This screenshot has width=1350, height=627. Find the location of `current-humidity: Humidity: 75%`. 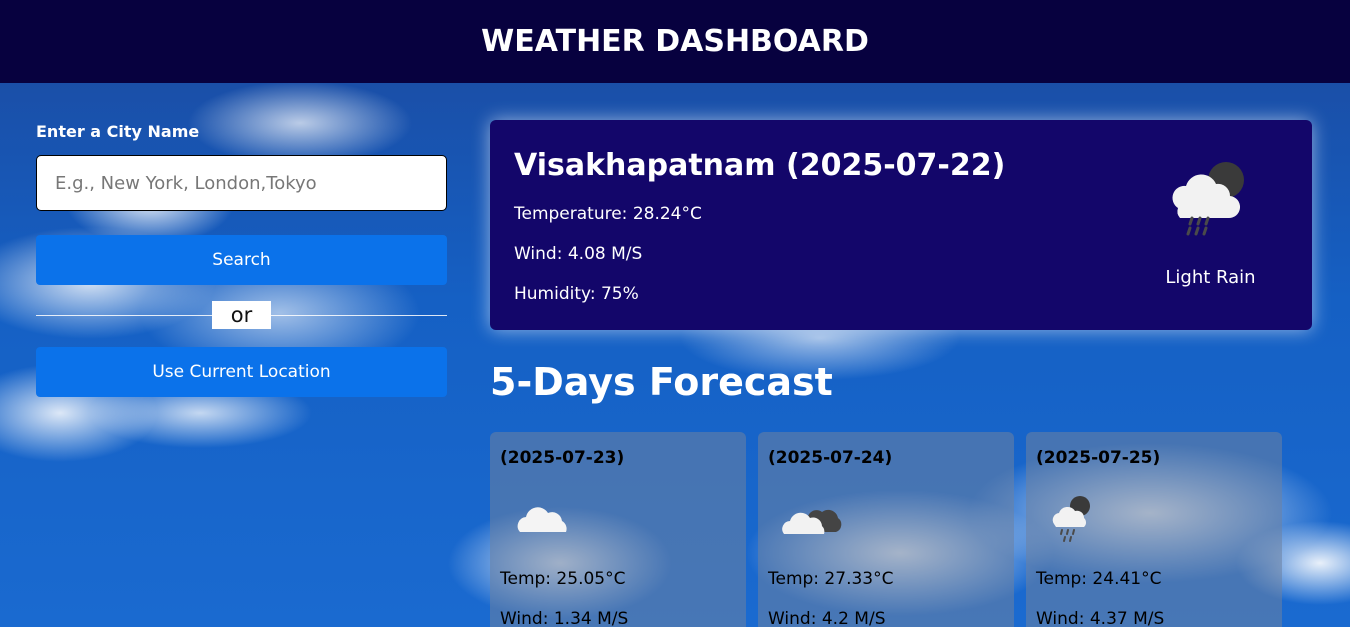

current-humidity: Humidity: 75% is located at coordinates (576, 294).